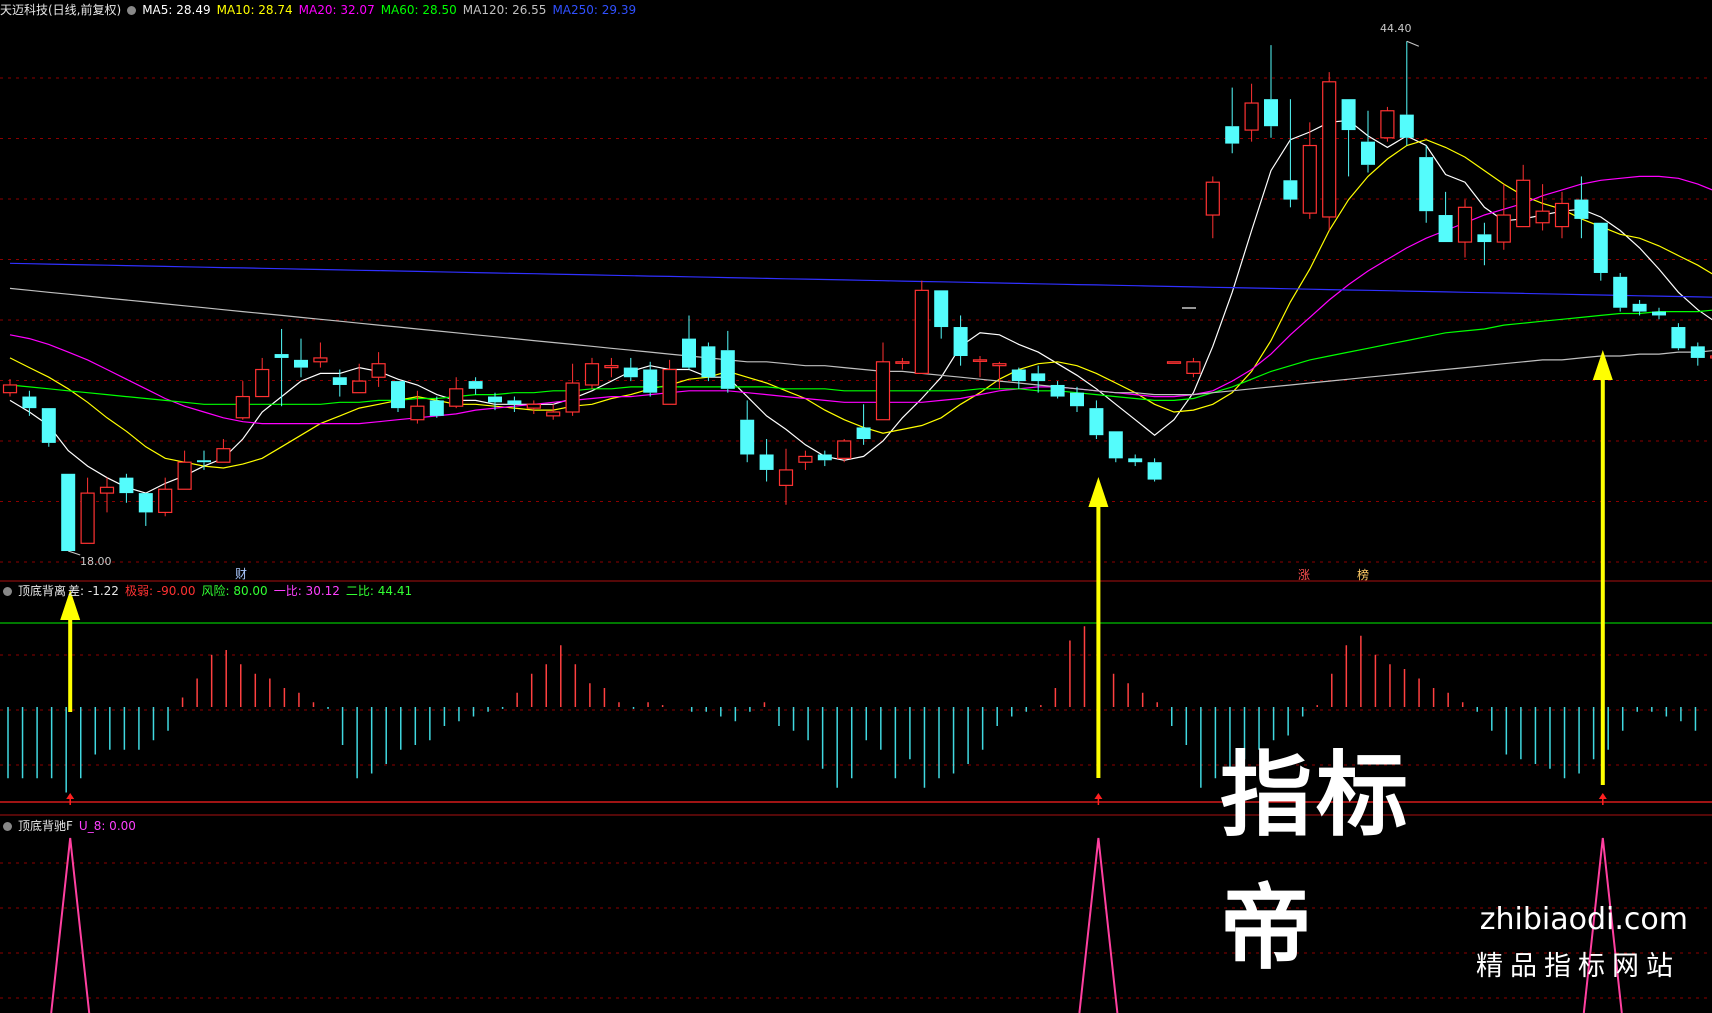 The height and width of the screenshot is (1013, 1712). I want to click on ma10-label: MA10: 28.74, so click(254, 10).